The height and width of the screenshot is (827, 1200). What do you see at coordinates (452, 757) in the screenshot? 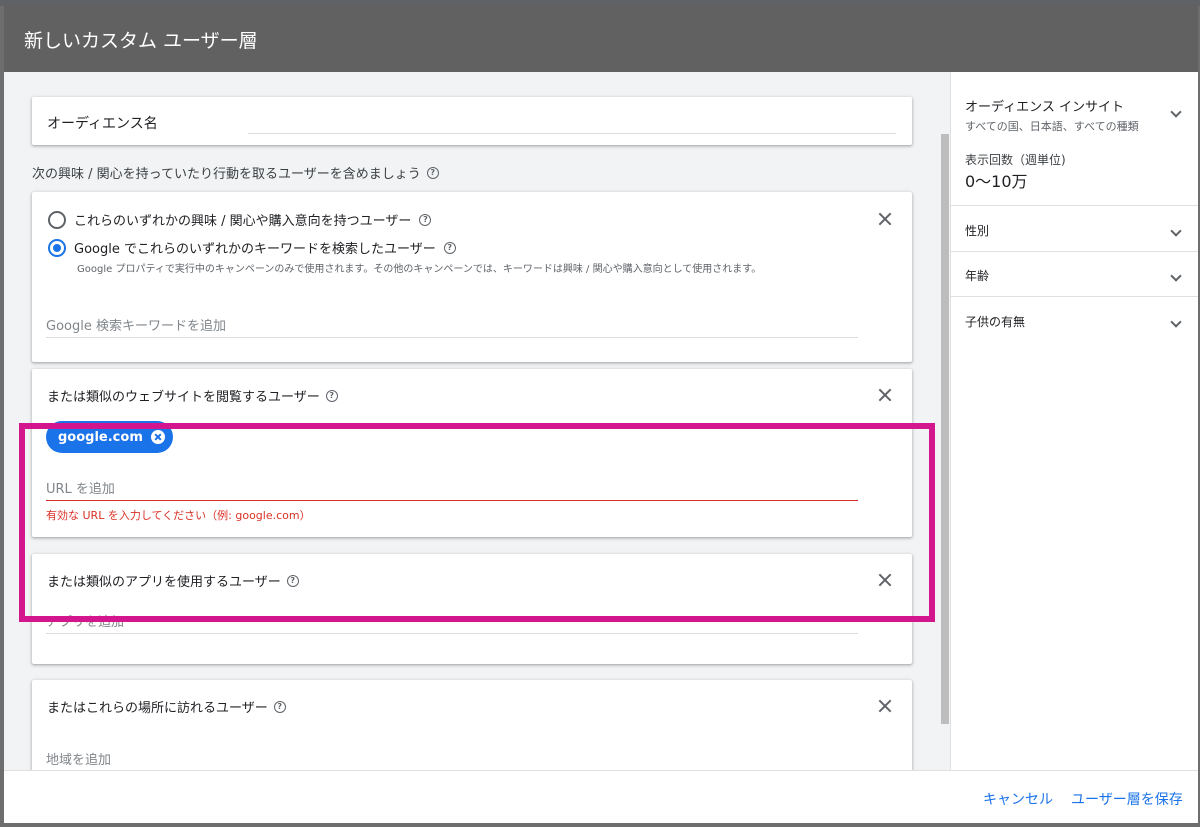
I see `place-input: 地域を追加` at bounding box center [452, 757].